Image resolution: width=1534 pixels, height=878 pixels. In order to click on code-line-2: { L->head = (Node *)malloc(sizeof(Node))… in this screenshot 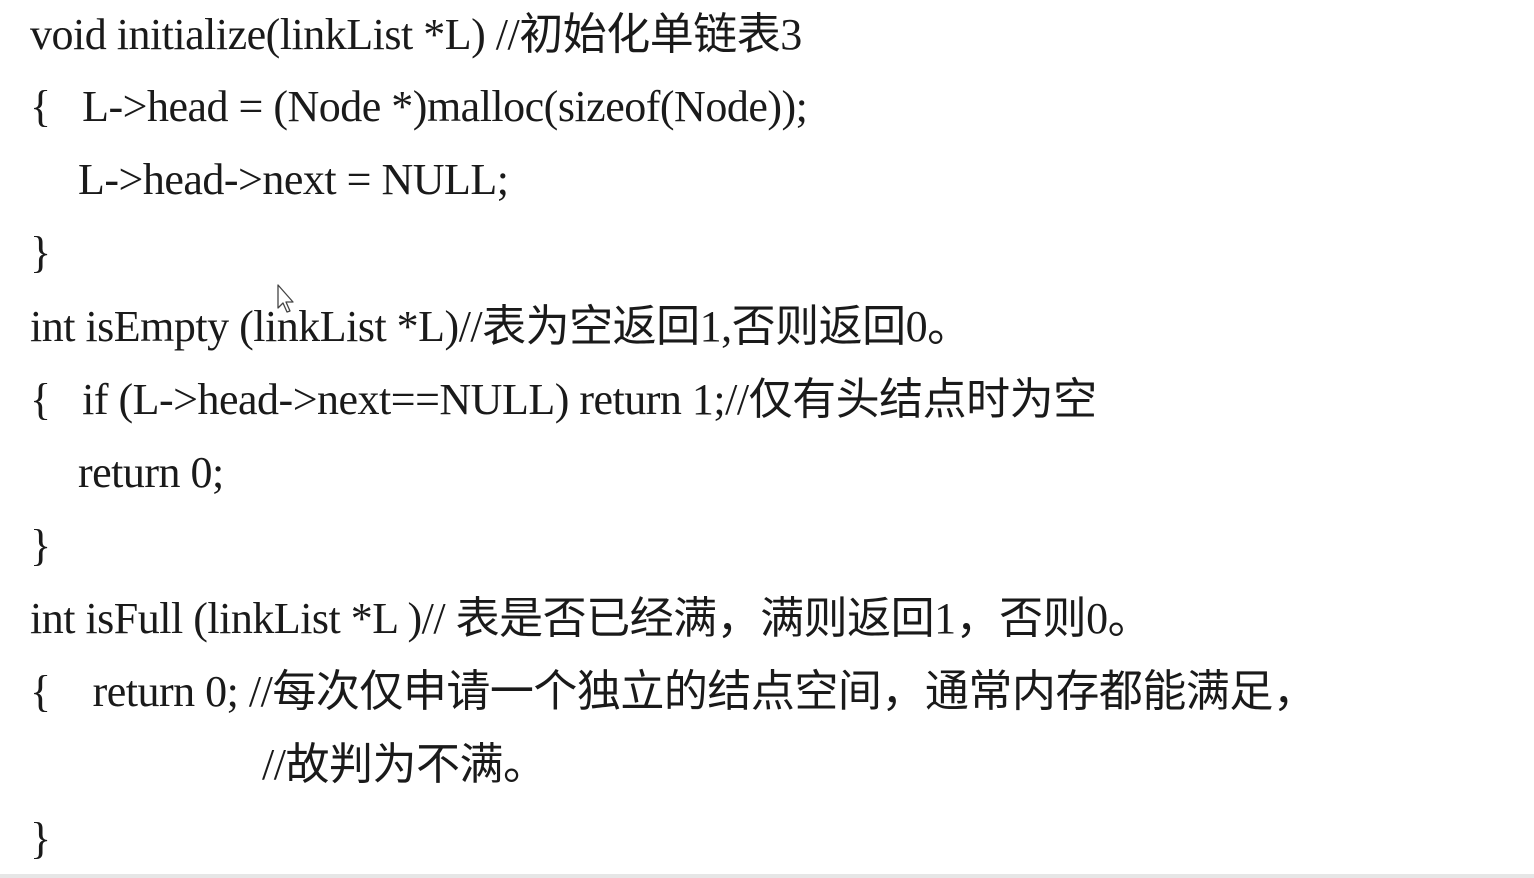, I will do `click(419, 106)`.